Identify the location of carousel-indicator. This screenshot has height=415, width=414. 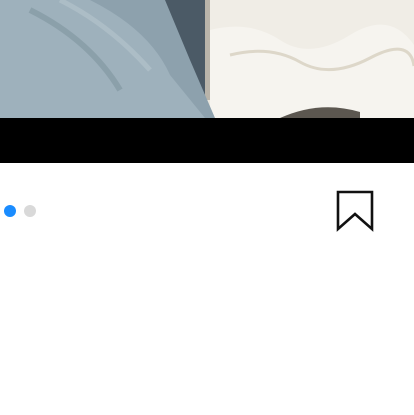
(20, 211).